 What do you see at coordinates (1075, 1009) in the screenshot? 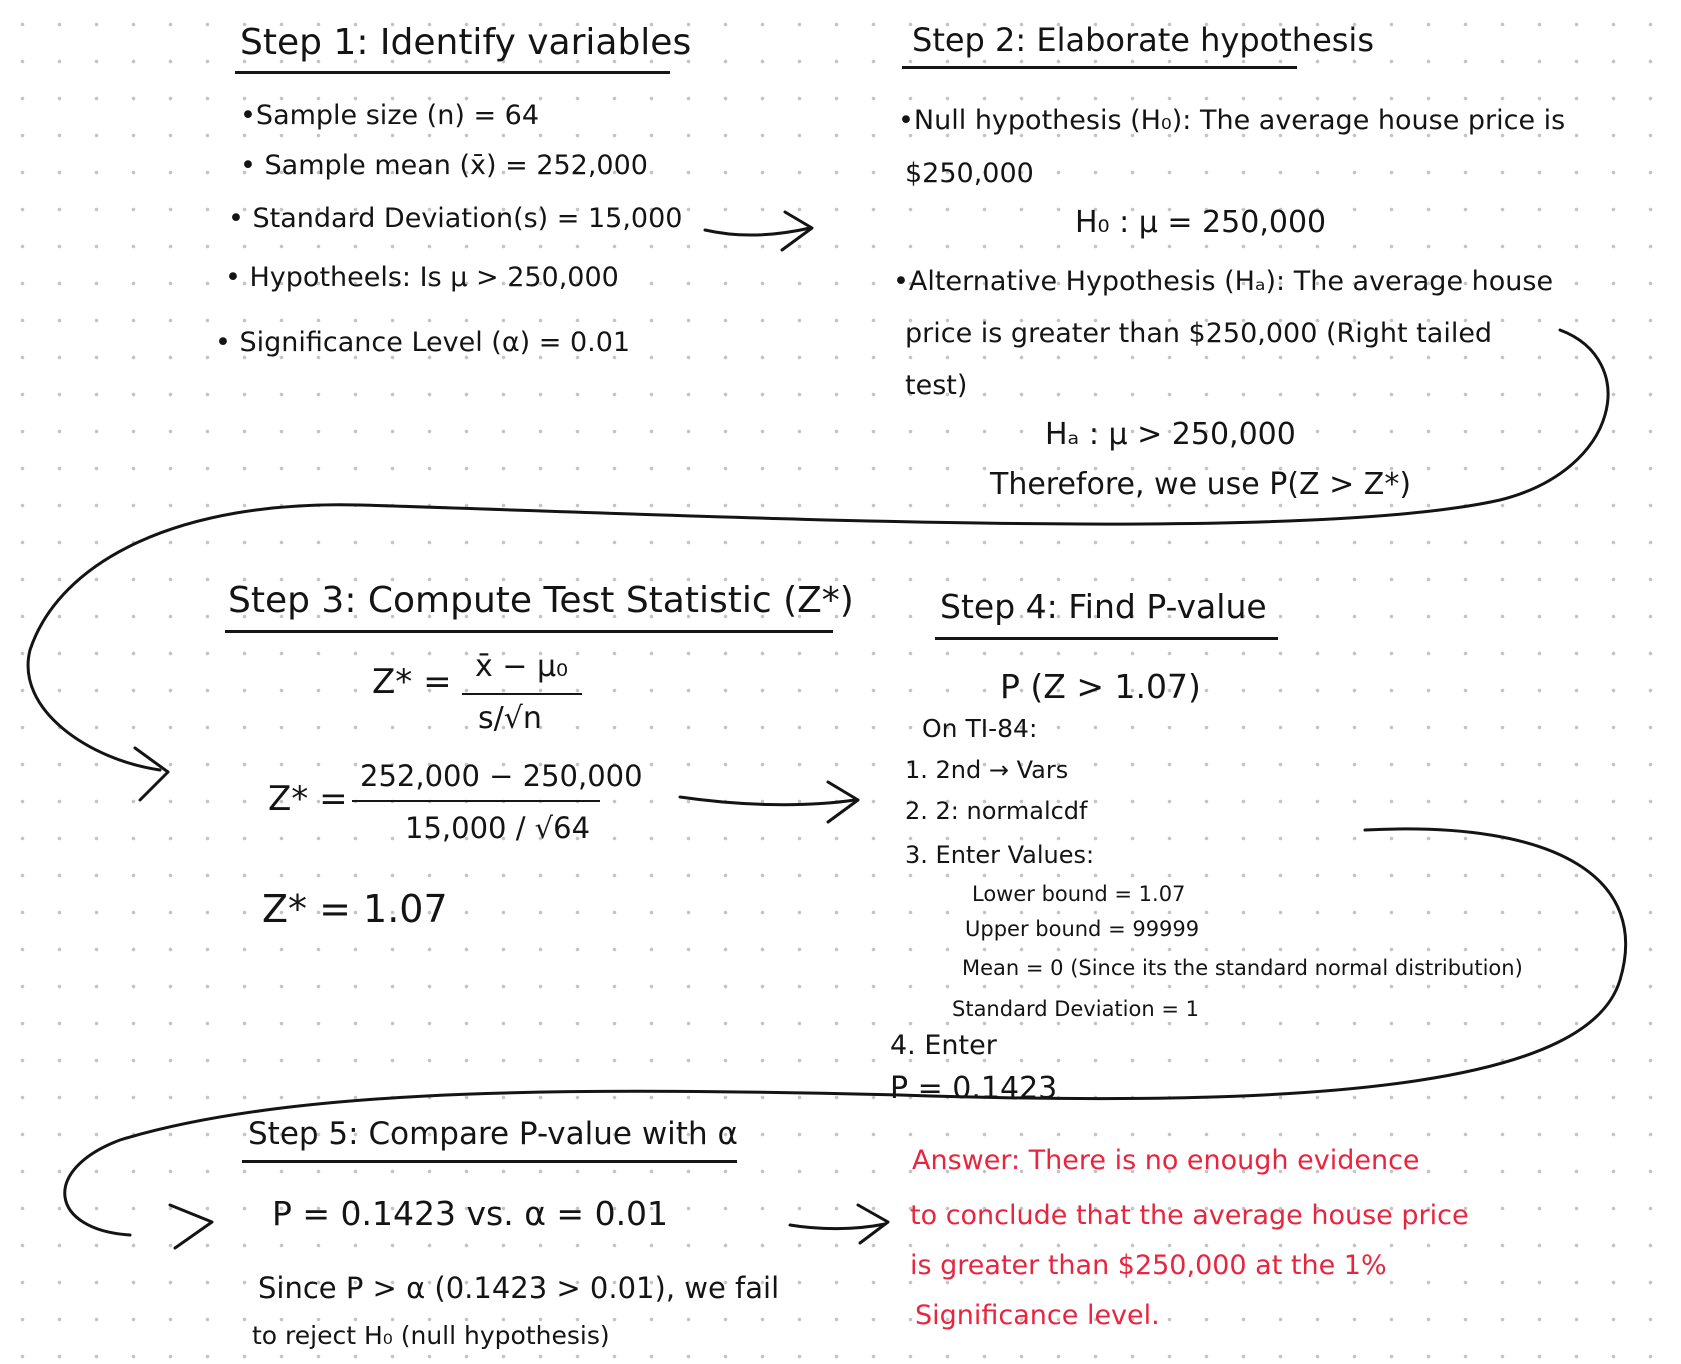
I see `step4-value-std-dev: Standard Deviation = 1` at bounding box center [1075, 1009].